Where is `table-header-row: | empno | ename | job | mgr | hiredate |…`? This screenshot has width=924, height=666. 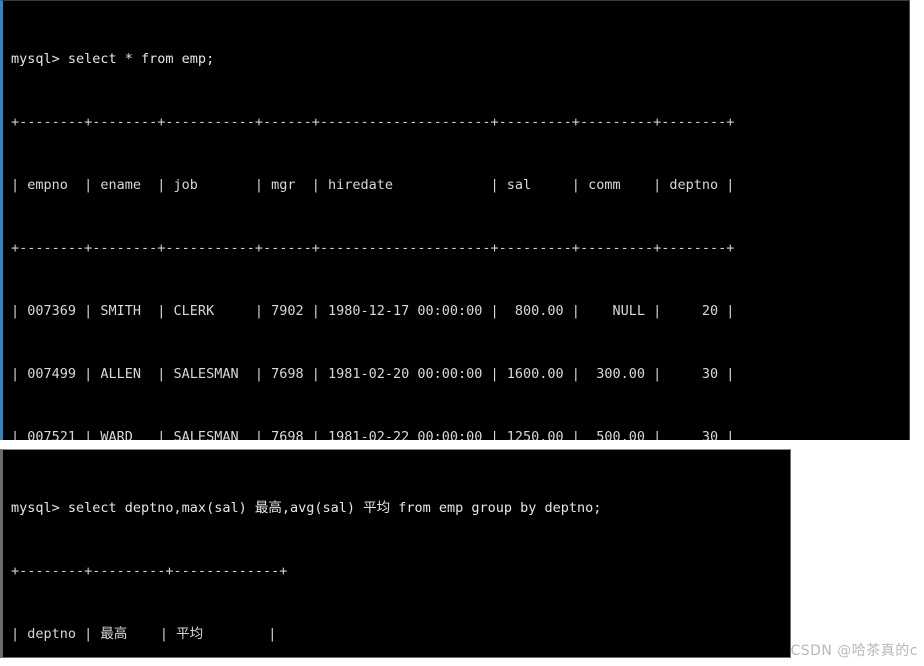
table-header-row: | empno | ename | job | mgr | hiredate |… is located at coordinates (373, 185).